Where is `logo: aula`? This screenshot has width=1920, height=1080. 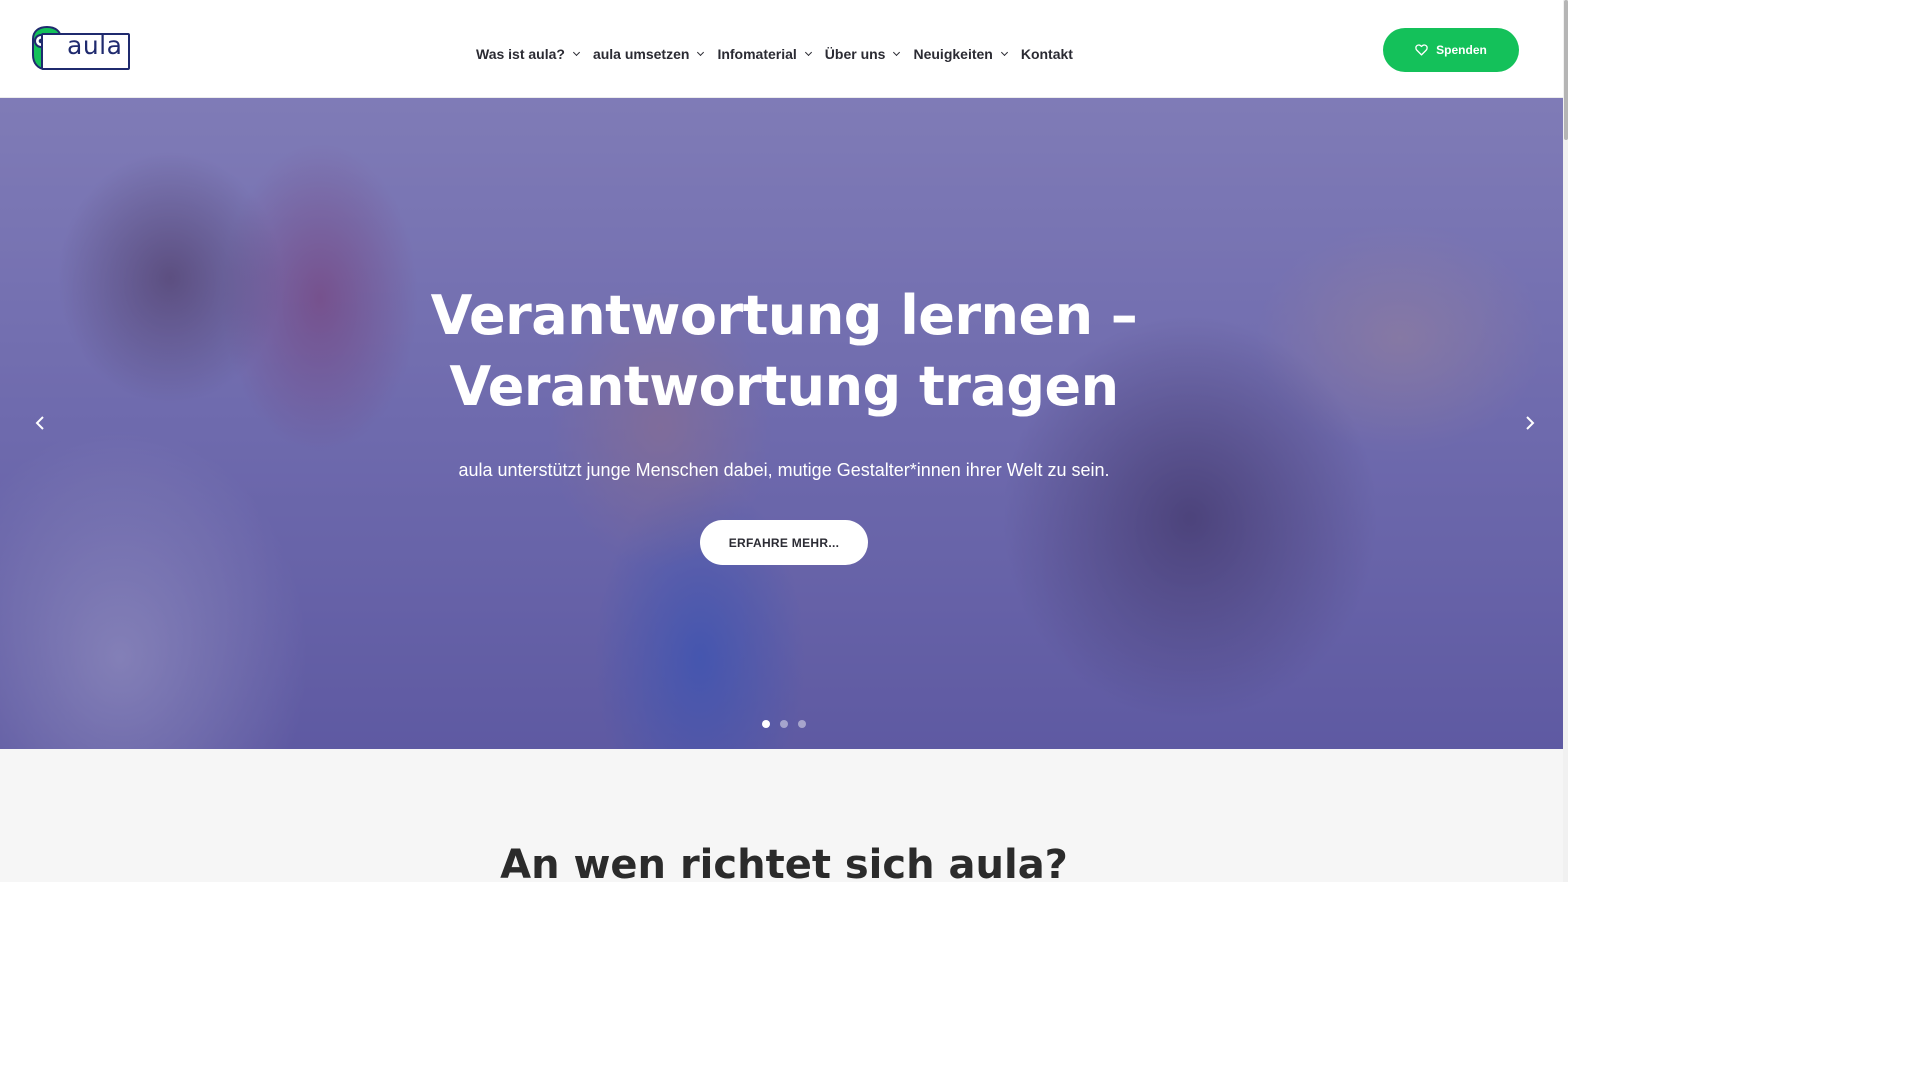 logo: aula is located at coordinates (81, 48).